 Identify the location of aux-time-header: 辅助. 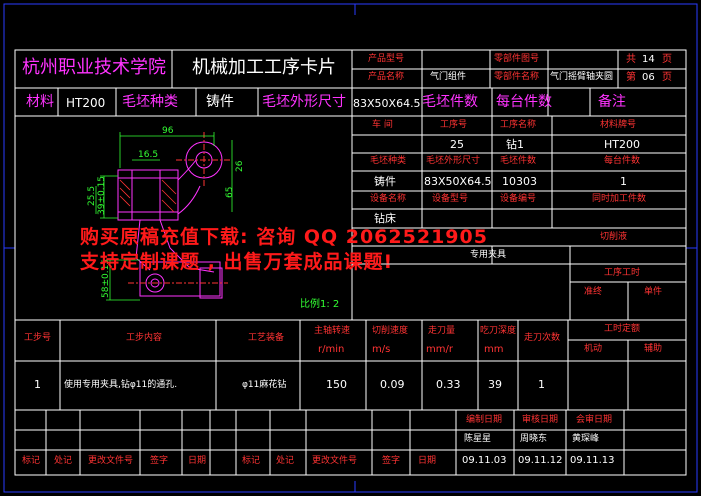
(653, 349).